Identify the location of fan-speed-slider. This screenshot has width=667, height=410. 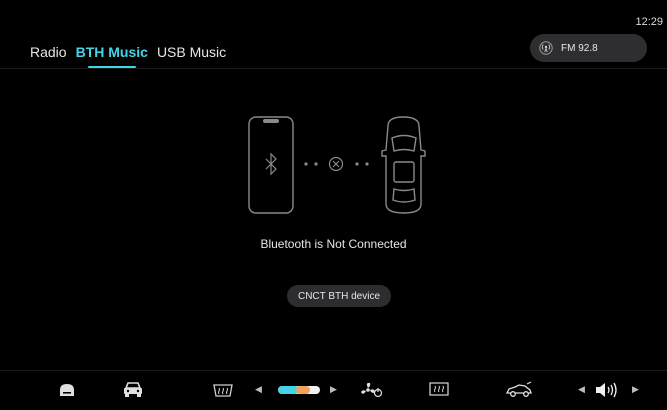
(299, 390).